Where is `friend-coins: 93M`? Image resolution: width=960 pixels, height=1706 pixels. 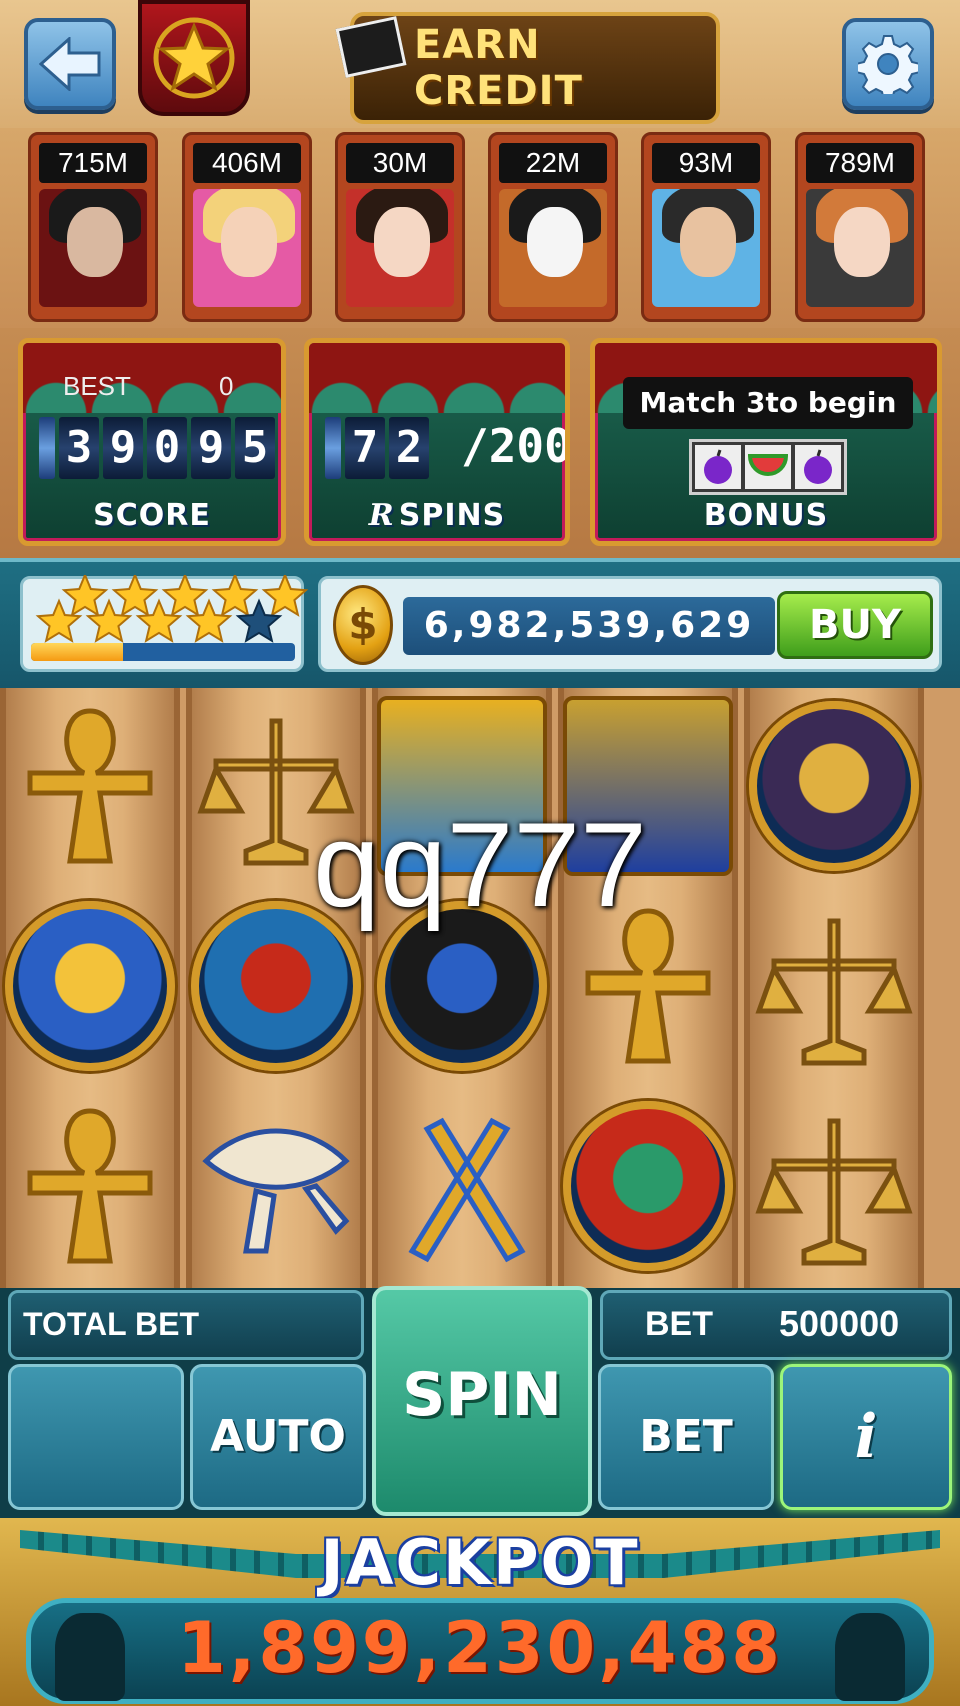 friend-coins: 93M is located at coordinates (706, 163).